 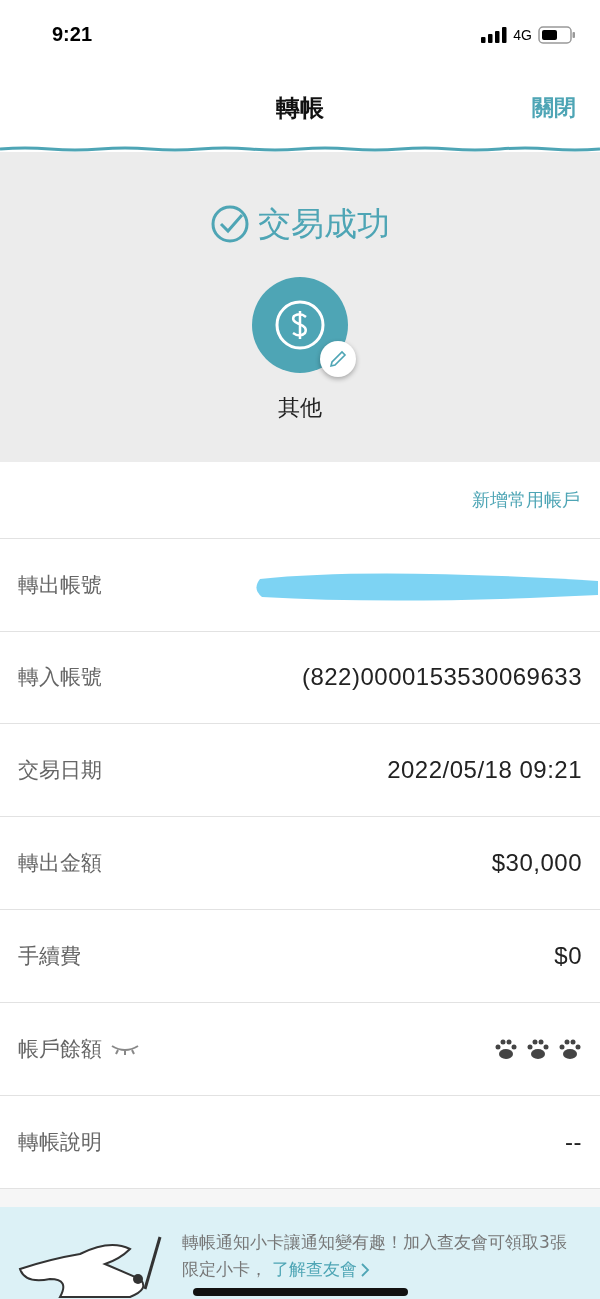 I want to click on row-label: 轉帳說明, so click(x=60, y=1143).